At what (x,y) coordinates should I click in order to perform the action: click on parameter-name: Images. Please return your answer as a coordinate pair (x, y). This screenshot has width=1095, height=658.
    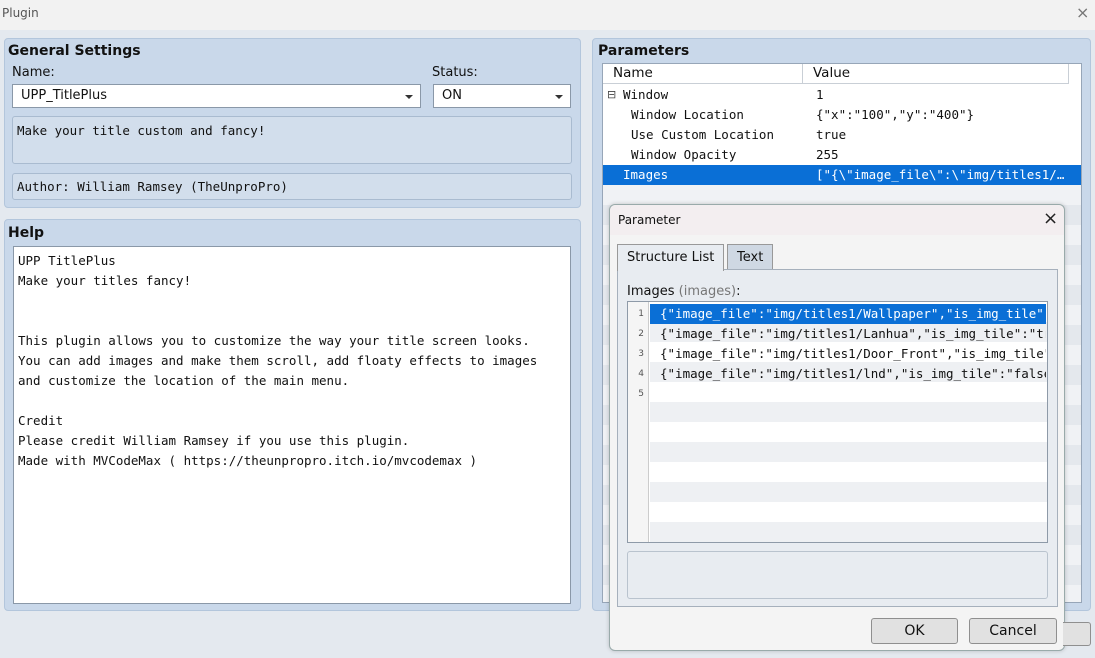
    Looking at the image, I should click on (646, 174).